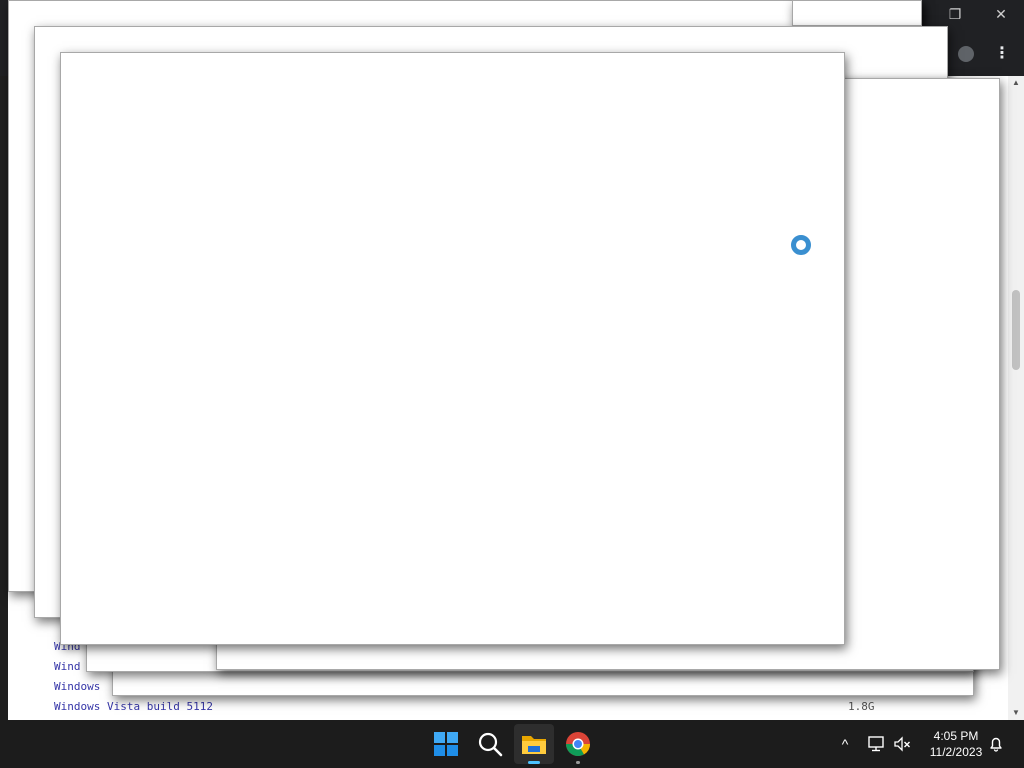 The image size is (1024, 768). I want to click on search-icon, so click(490, 744).